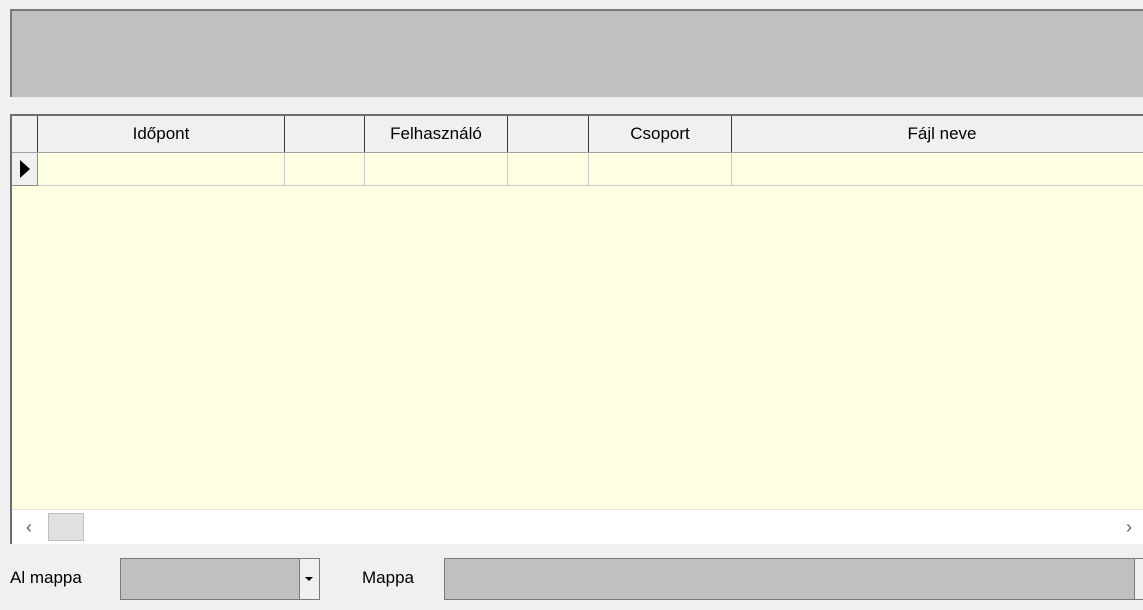 The image size is (1143, 610). Describe the element at coordinates (388, 577) in the screenshot. I see `mappa-label: Mappa` at that location.